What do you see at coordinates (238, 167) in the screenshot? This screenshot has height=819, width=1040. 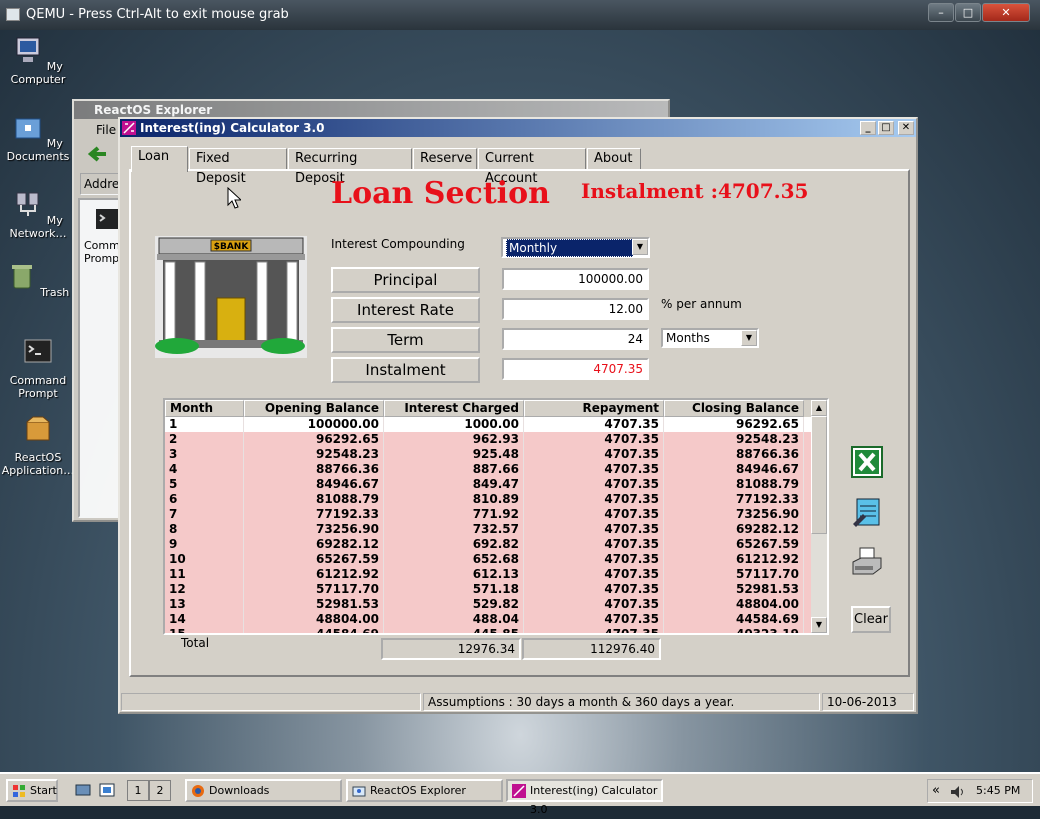 I see `tab-fixed-deposit: Fixed Deposit` at bounding box center [238, 167].